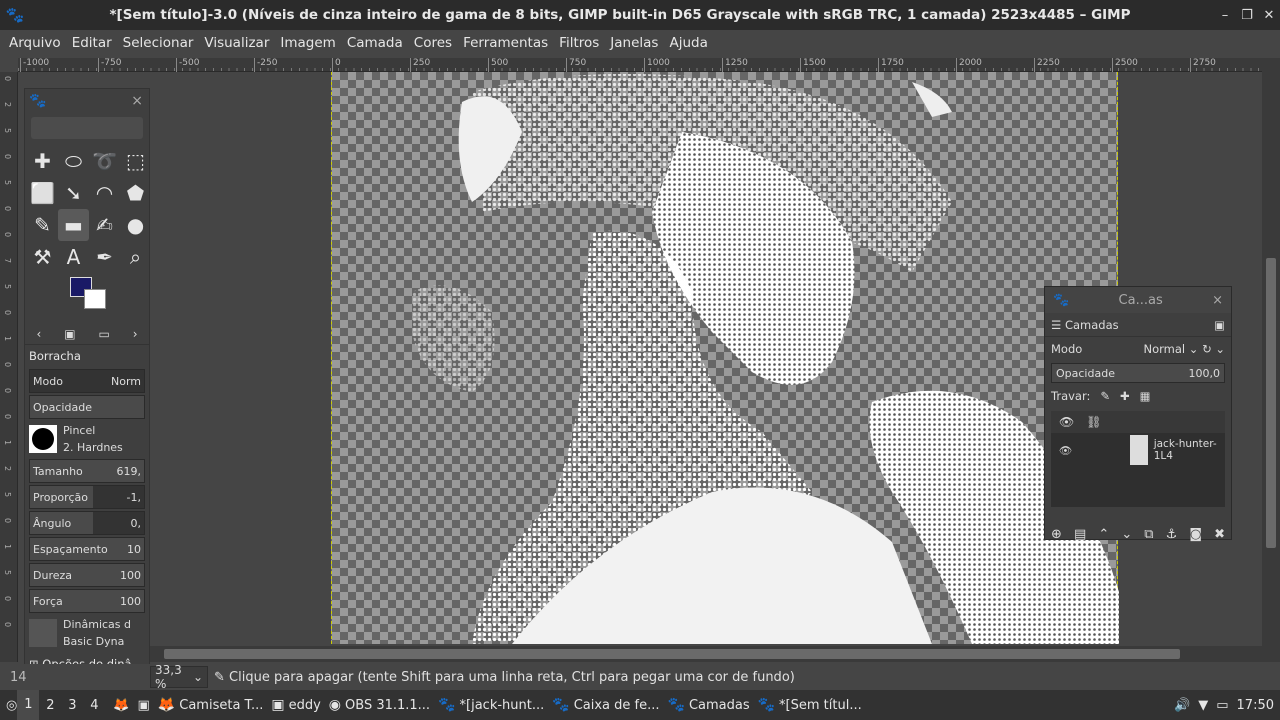 The height and width of the screenshot is (720, 1280). What do you see at coordinates (433, 43) in the screenshot?
I see `menu-cores: Cores` at bounding box center [433, 43].